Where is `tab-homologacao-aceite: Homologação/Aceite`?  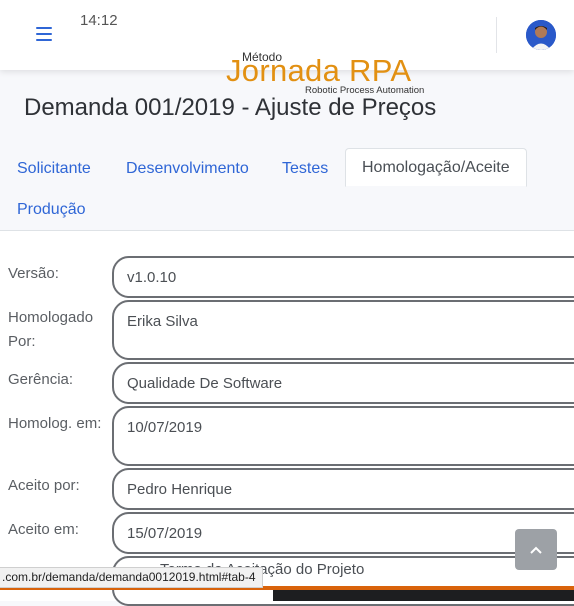 tab-homologacao-aceite: Homologação/Aceite is located at coordinates (436, 167).